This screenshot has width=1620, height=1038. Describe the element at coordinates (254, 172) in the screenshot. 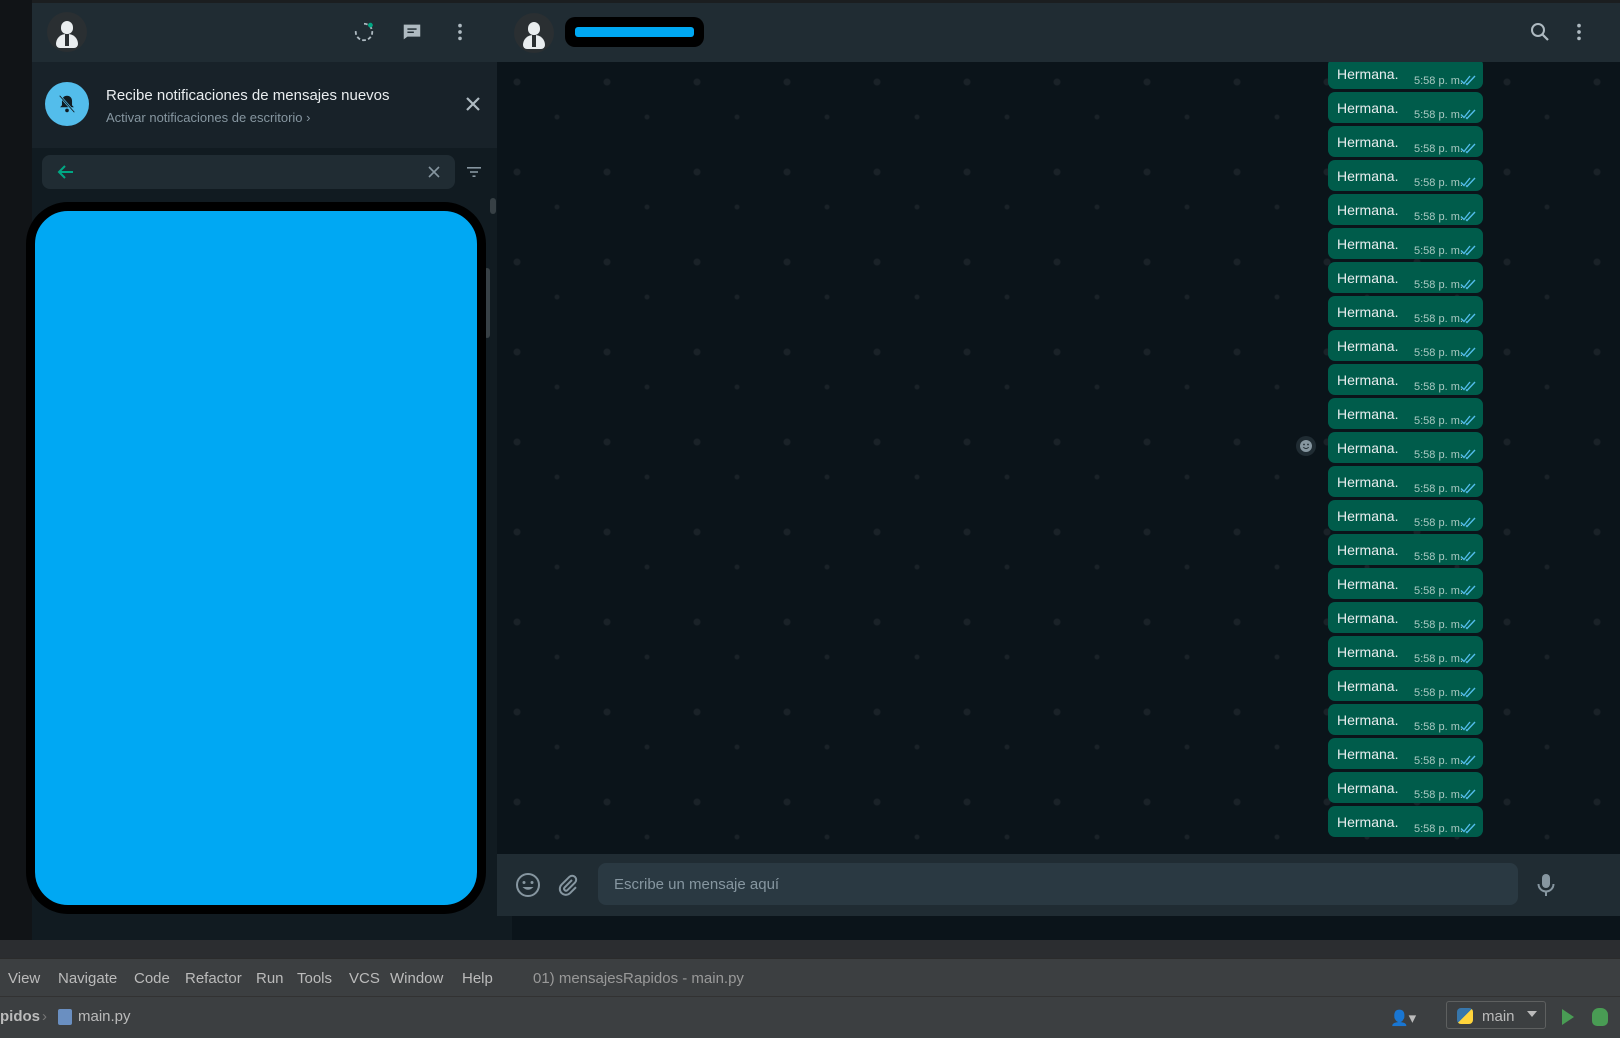

I see `search-input` at that location.